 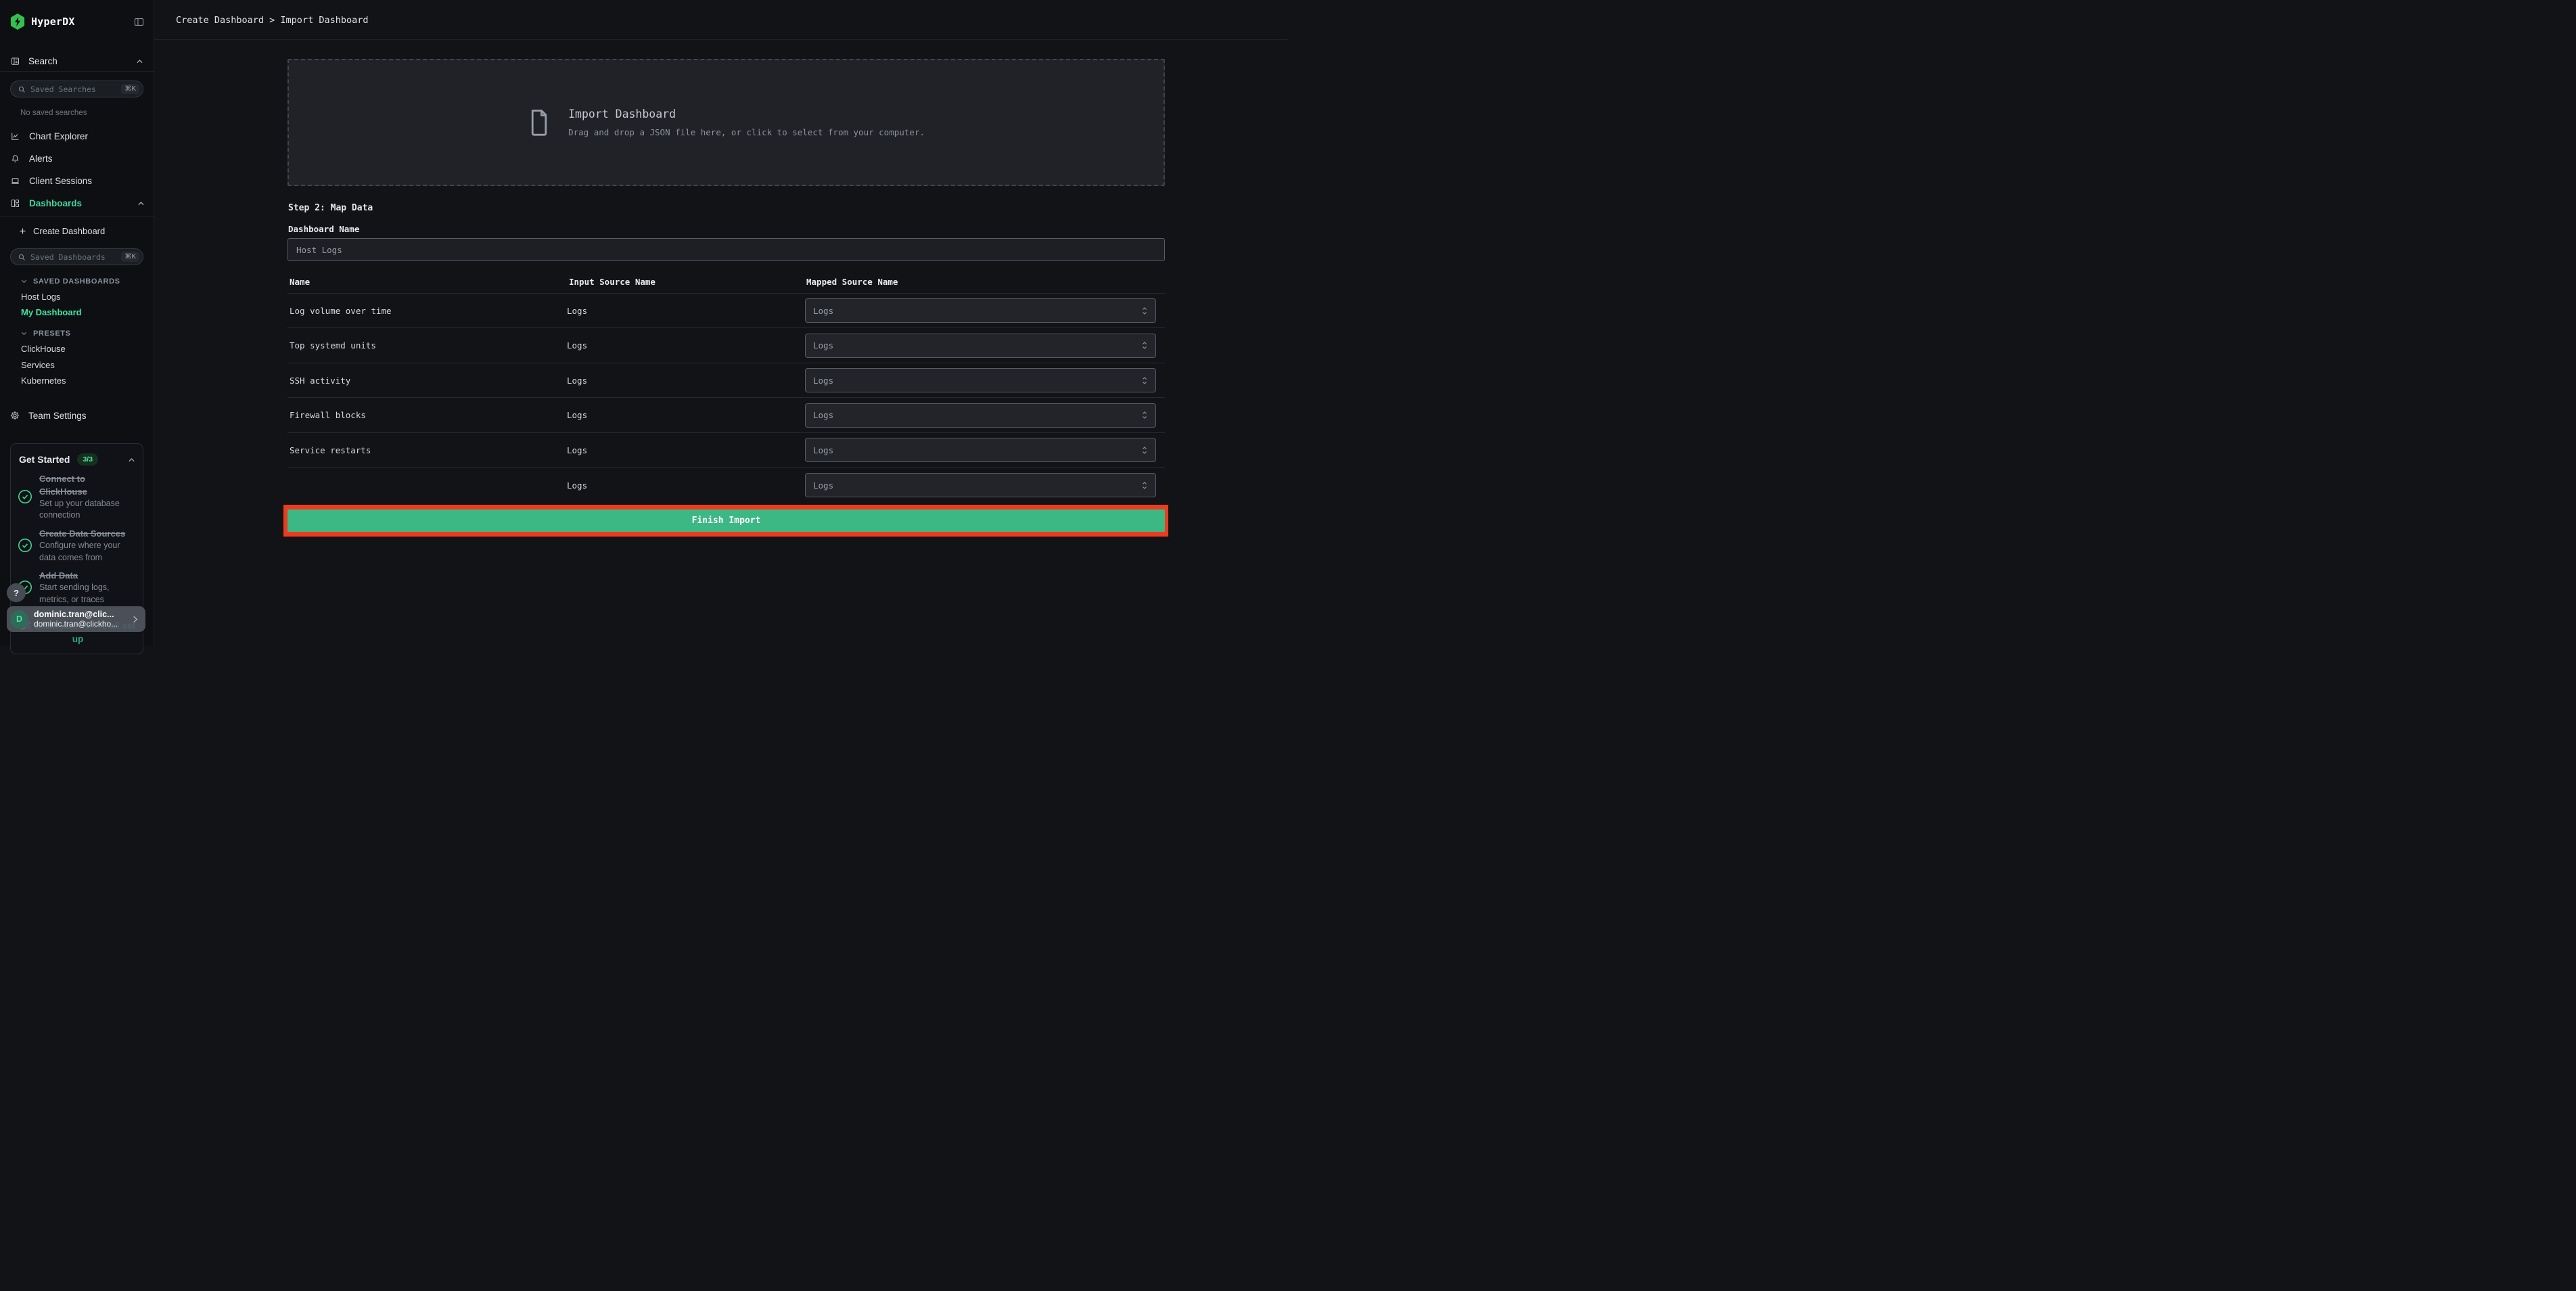 I want to click on sidebar-dashboard-host-logs: Host Logs, so click(x=41, y=297).